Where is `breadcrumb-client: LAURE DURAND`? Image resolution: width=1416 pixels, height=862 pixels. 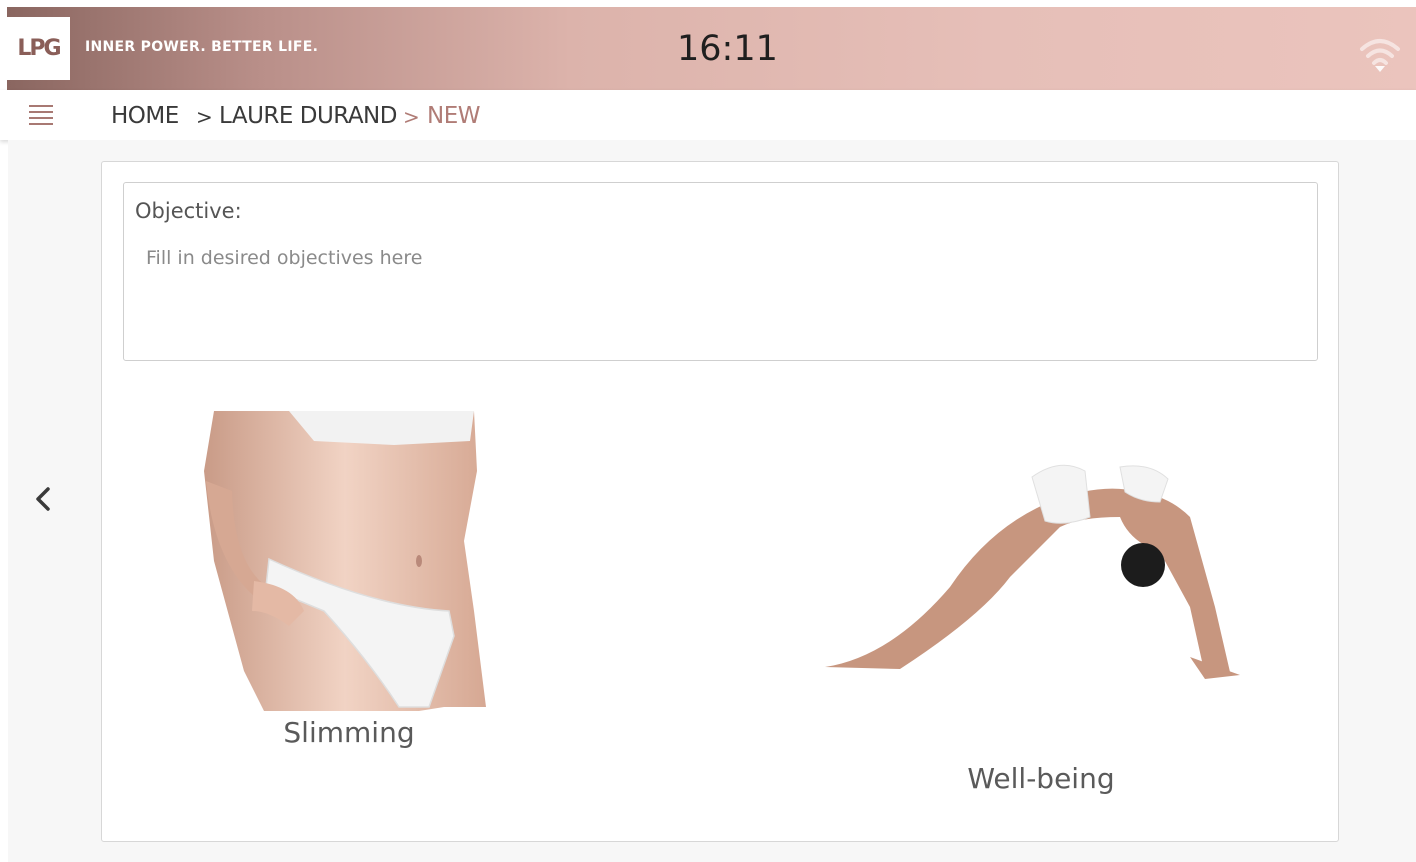
breadcrumb-client: LAURE DURAND is located at coordinates (308, 116).